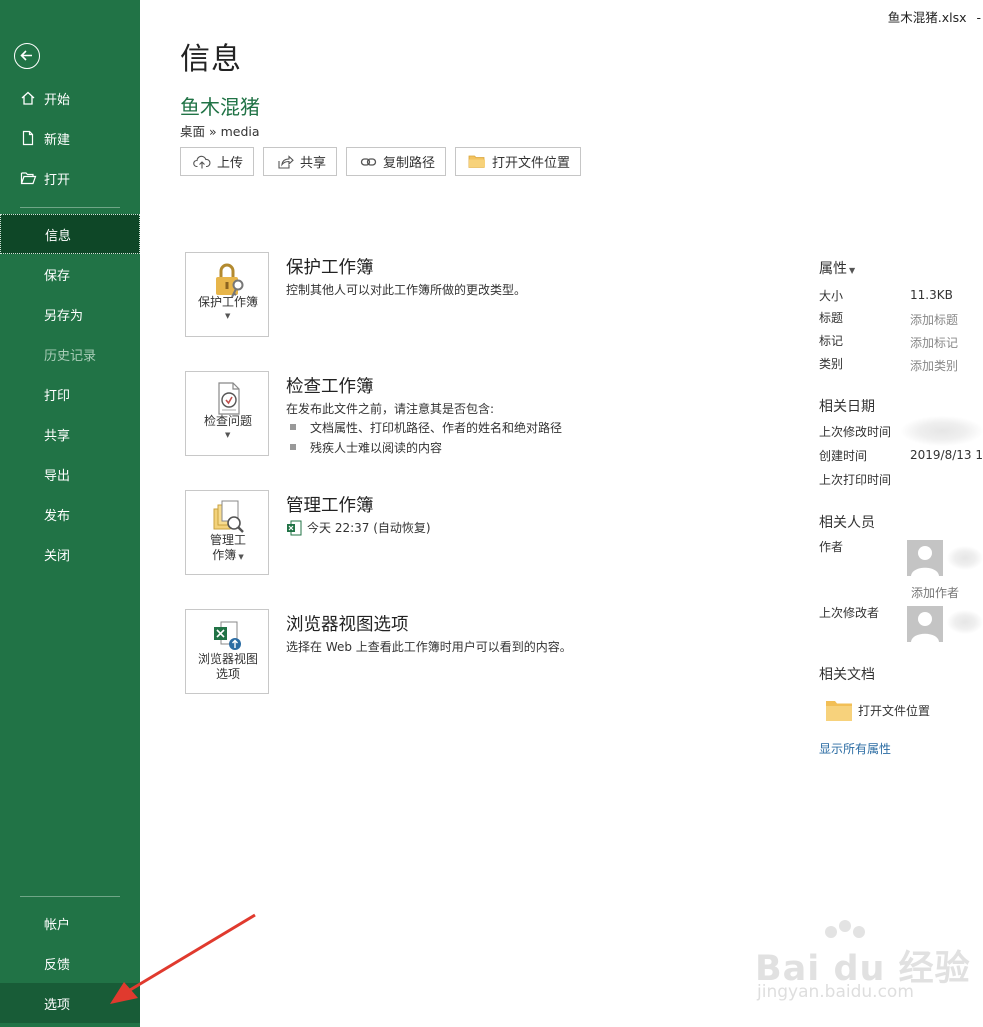 Image resolution: width=983 pixels, height=1027 pixels. I want to click on person-icon, so click(925, 561).